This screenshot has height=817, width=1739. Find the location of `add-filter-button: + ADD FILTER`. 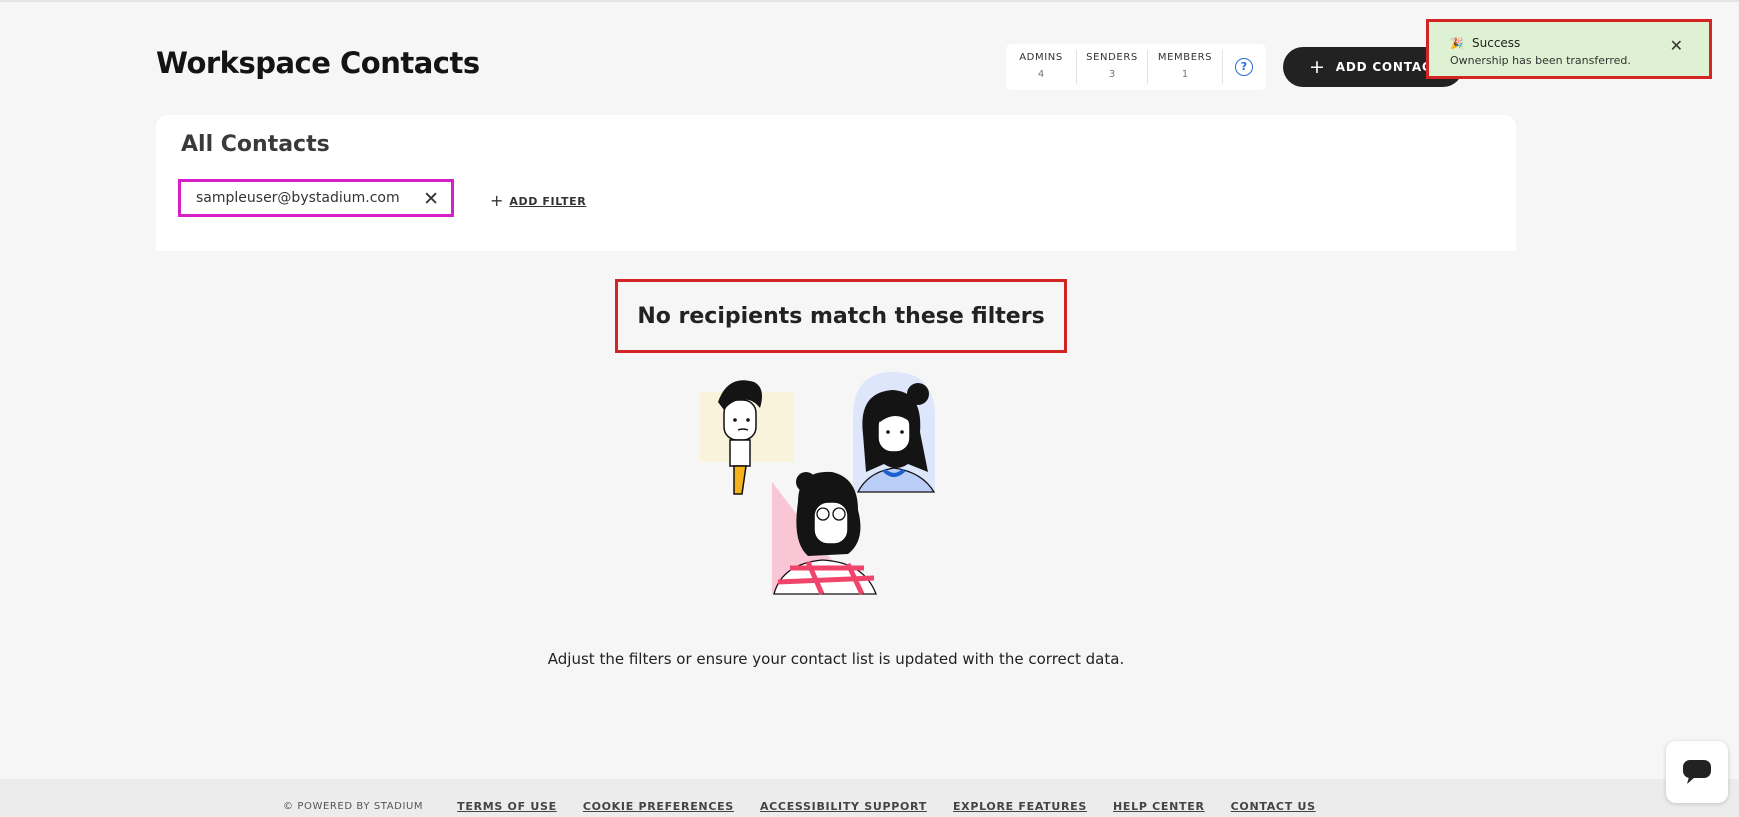

add-filter-button: + ADD FILTER is located at coordinates (538, 201).